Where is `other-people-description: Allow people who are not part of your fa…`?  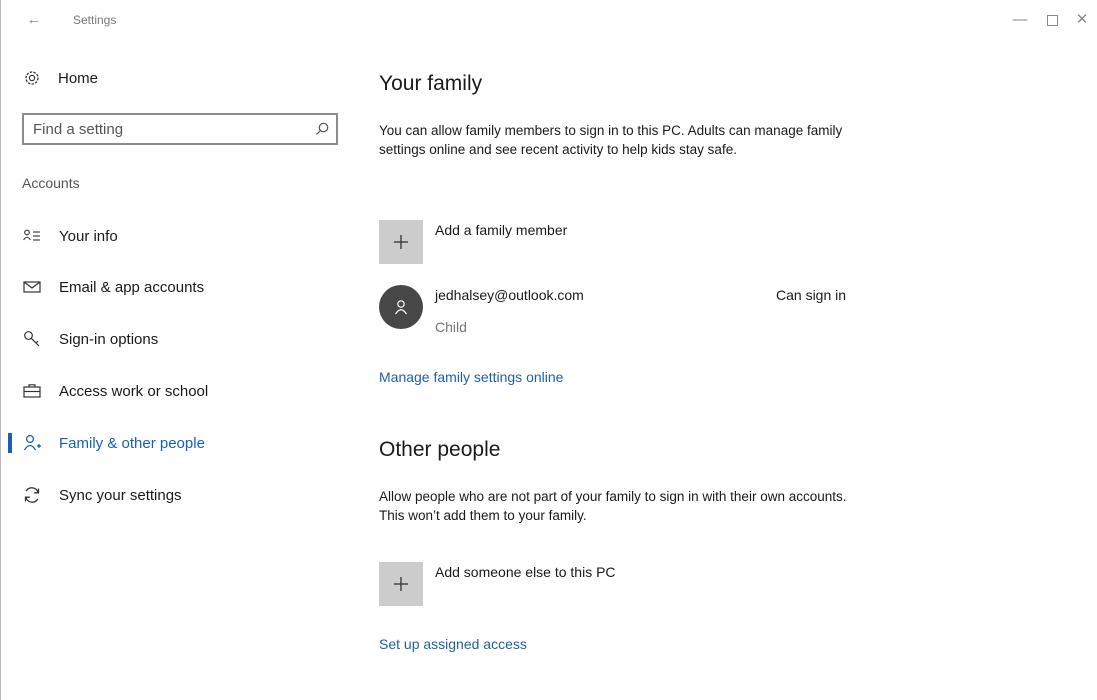
other-people-description: Allow people who are not part of your fa… is located at coordinates (613, 506).